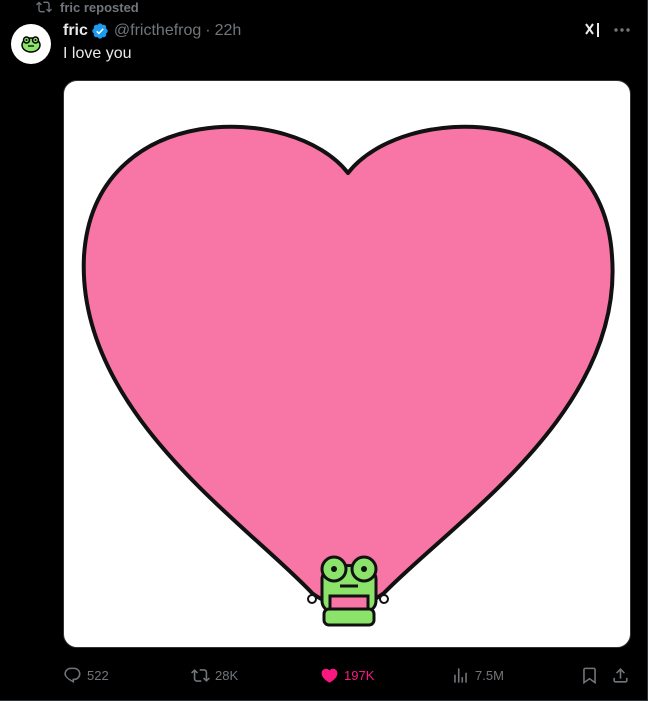  I want to click on verified-badge-icon, so click(100, 31).